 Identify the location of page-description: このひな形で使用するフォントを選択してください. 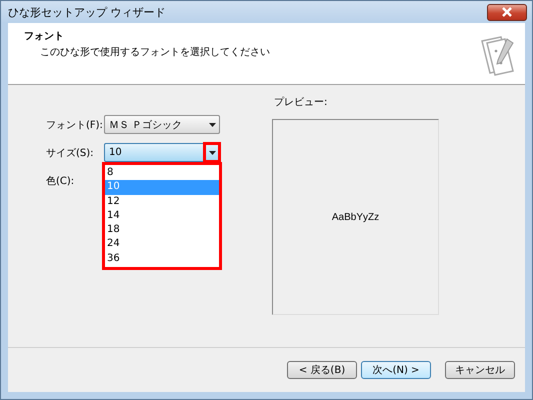
(154, 52).